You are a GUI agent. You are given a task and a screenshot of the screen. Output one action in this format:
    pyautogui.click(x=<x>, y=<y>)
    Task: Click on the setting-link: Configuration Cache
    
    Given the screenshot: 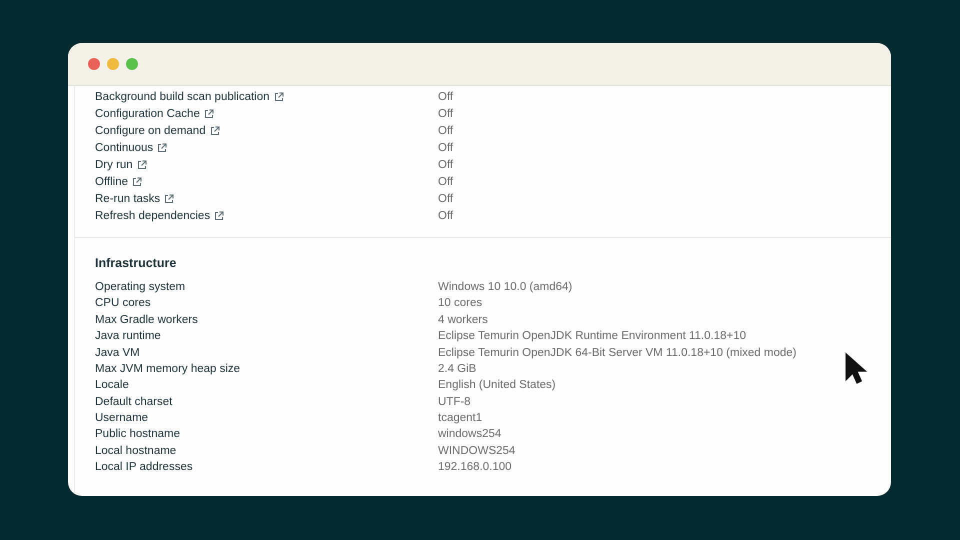 What is the action you would take?
    pyautogui.click(x=147, y=114)
    